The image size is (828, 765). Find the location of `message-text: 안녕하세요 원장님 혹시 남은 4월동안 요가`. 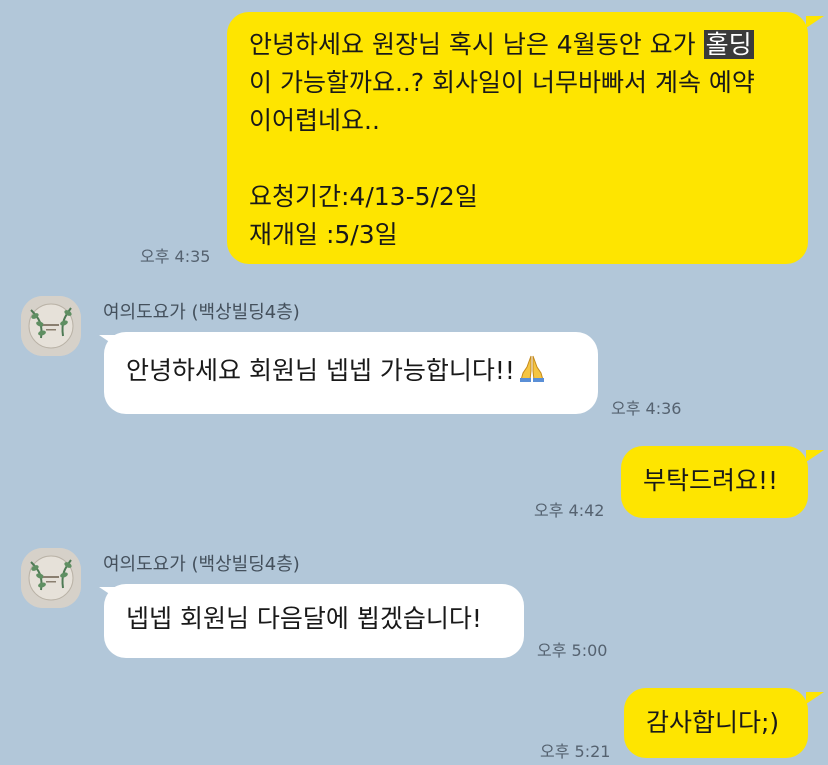

message-text: 안녕하세요 원장님 혹시 남은 4월동안 요가 is located at coordinates (476, 44).